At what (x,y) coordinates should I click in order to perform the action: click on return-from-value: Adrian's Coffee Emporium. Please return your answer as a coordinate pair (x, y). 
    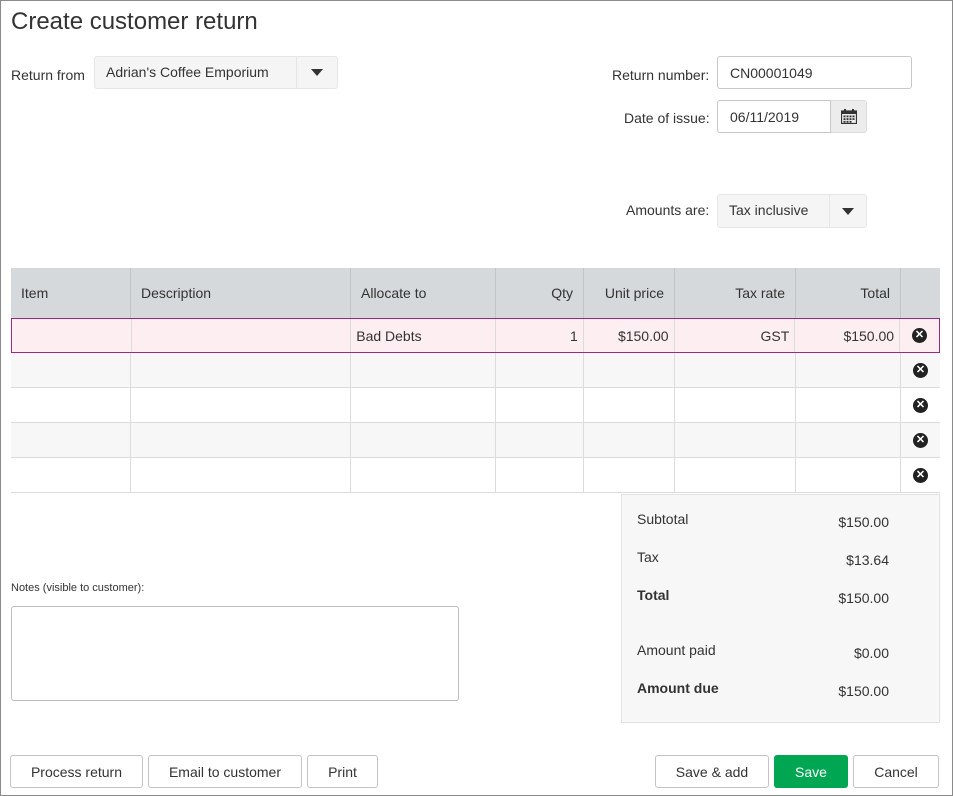
    Looking at the image, I should click on (187, 72).